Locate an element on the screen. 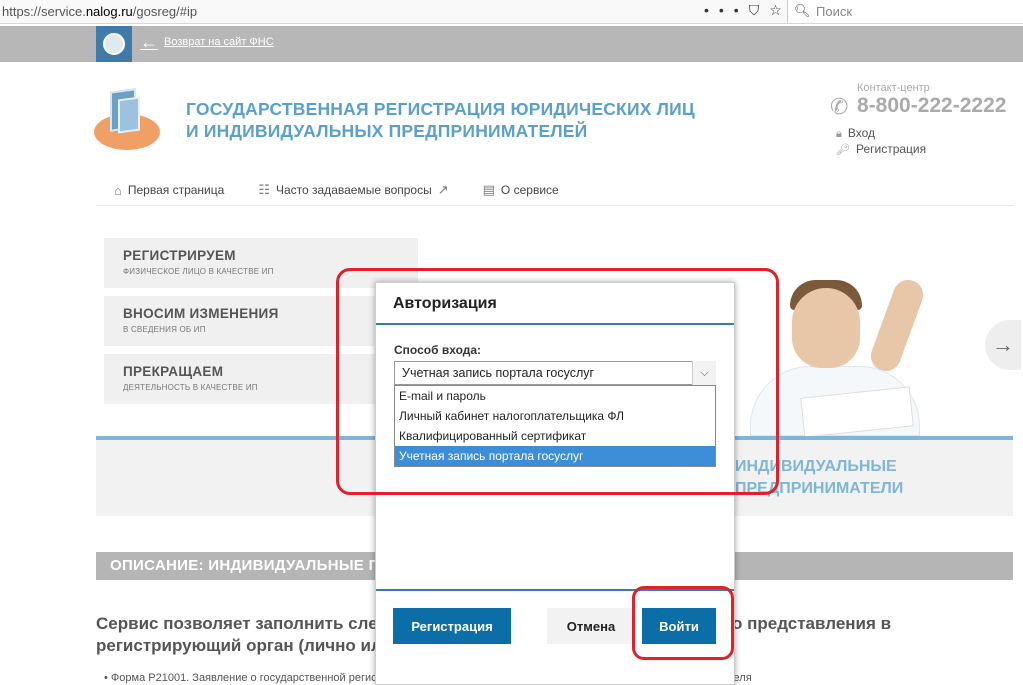  more-dots-icon: ••• is located at coordinates (726, 10).